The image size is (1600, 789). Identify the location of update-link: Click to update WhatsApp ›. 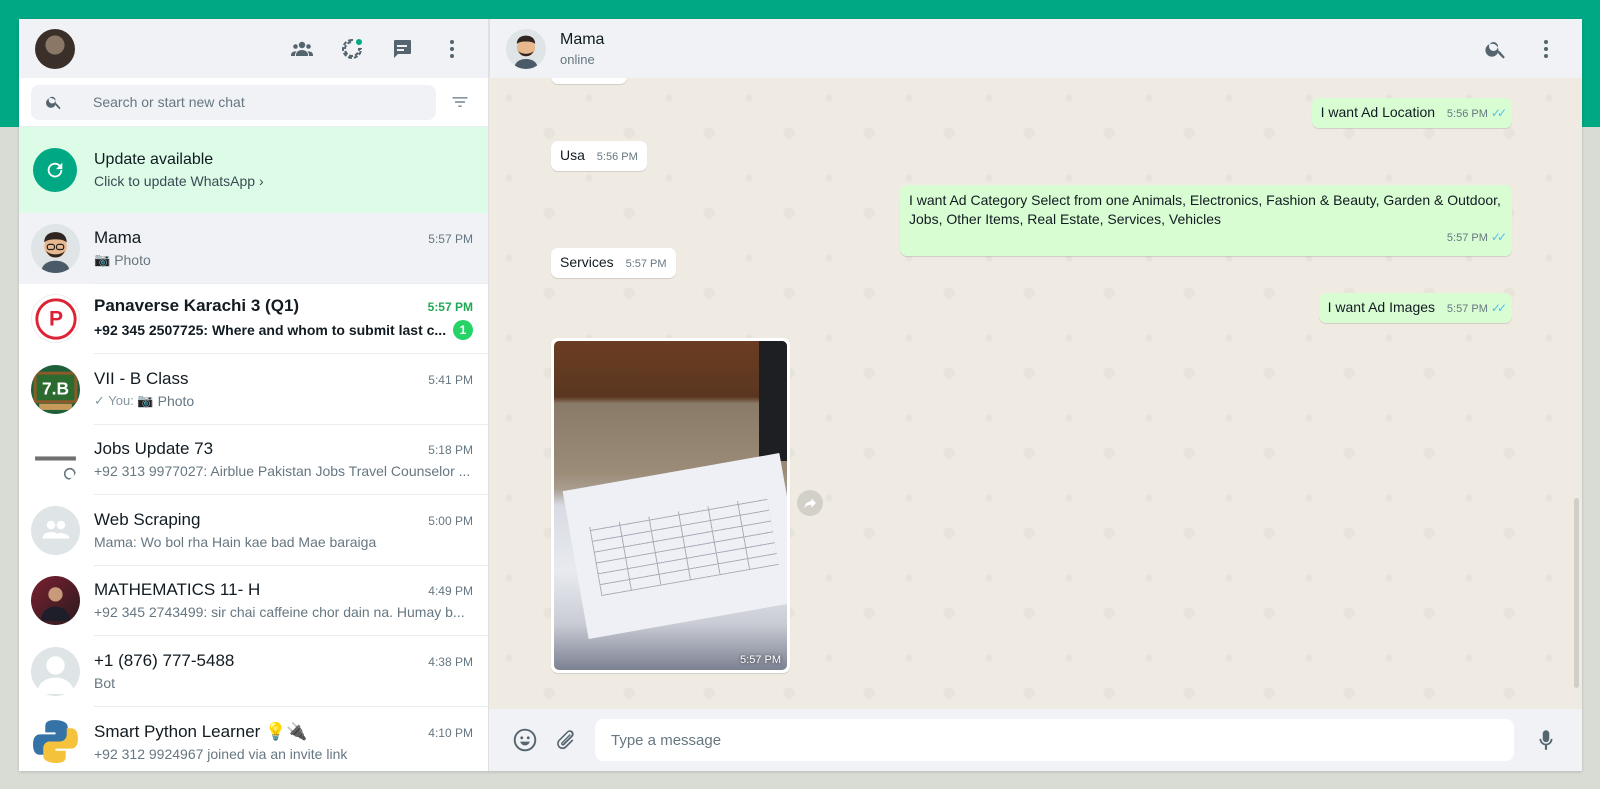
(179, 181).